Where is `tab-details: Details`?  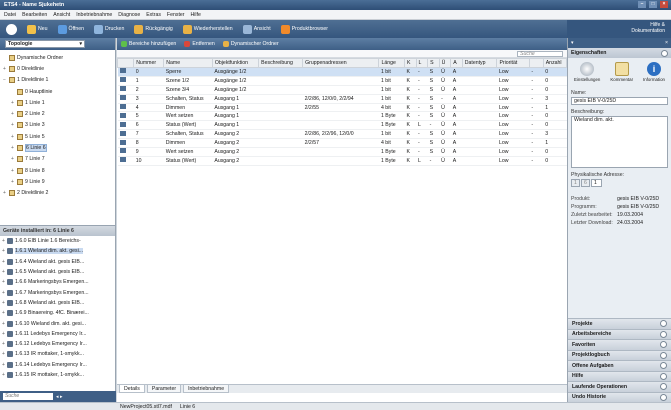
tab-details: Details is located at coordinates (132, 389).